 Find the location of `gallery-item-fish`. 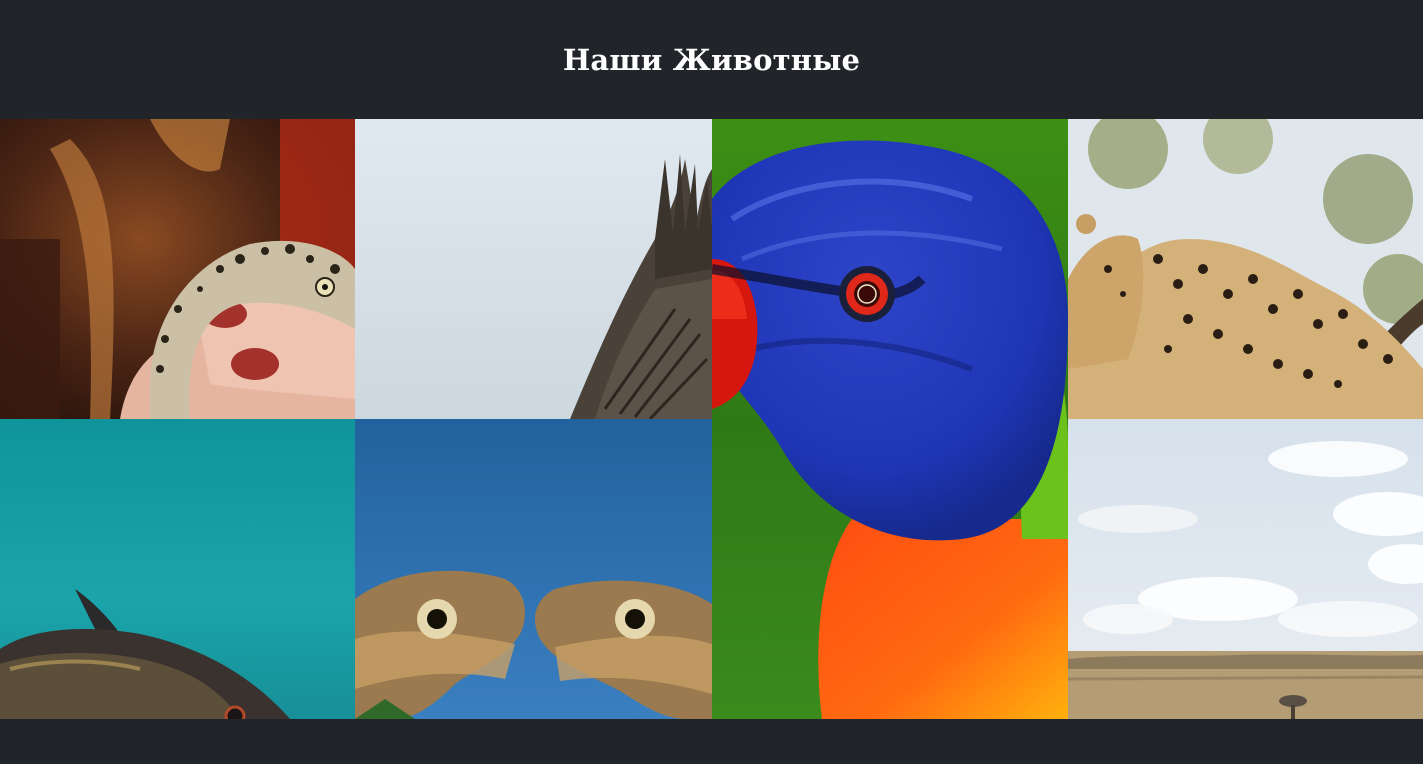

gallery-item-fish is located at coordinates (177, 569).